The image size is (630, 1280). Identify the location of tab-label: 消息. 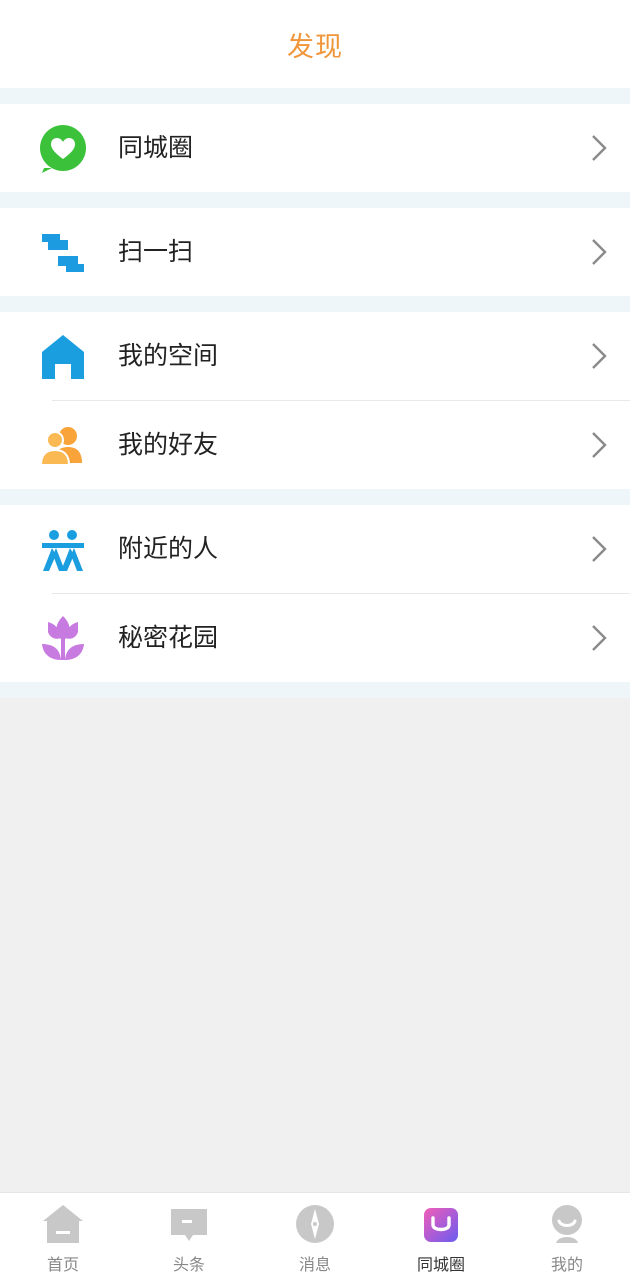
(314, 1264).